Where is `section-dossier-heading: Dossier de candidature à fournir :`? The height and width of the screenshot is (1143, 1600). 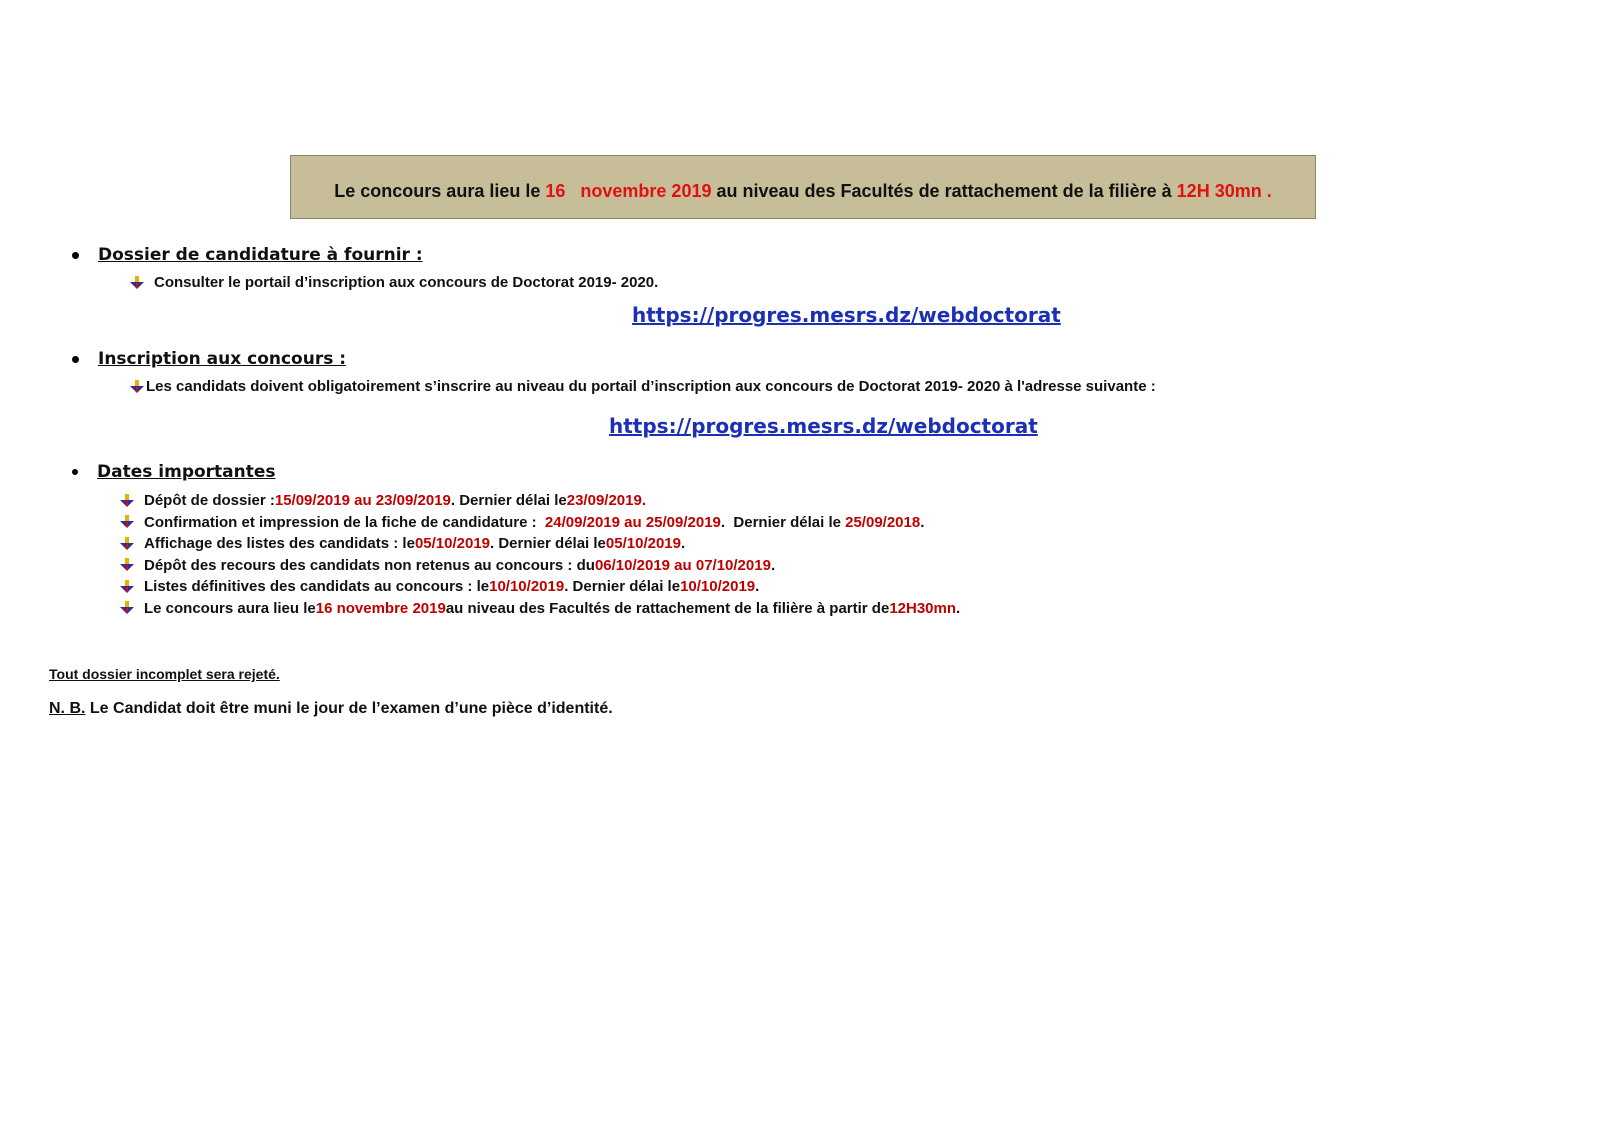
section-dossier-heading: Dossier de candidature à fournir : is located at coordinates (247, 255).